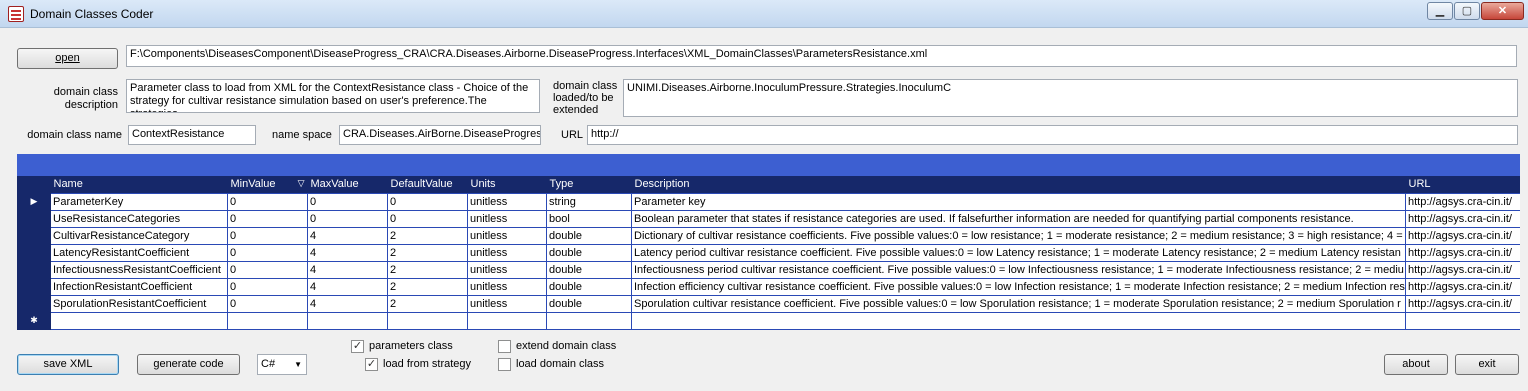  Describe the element at coordinates (267, 320) in the screenshot. I see `cell-minvalue` at that location.